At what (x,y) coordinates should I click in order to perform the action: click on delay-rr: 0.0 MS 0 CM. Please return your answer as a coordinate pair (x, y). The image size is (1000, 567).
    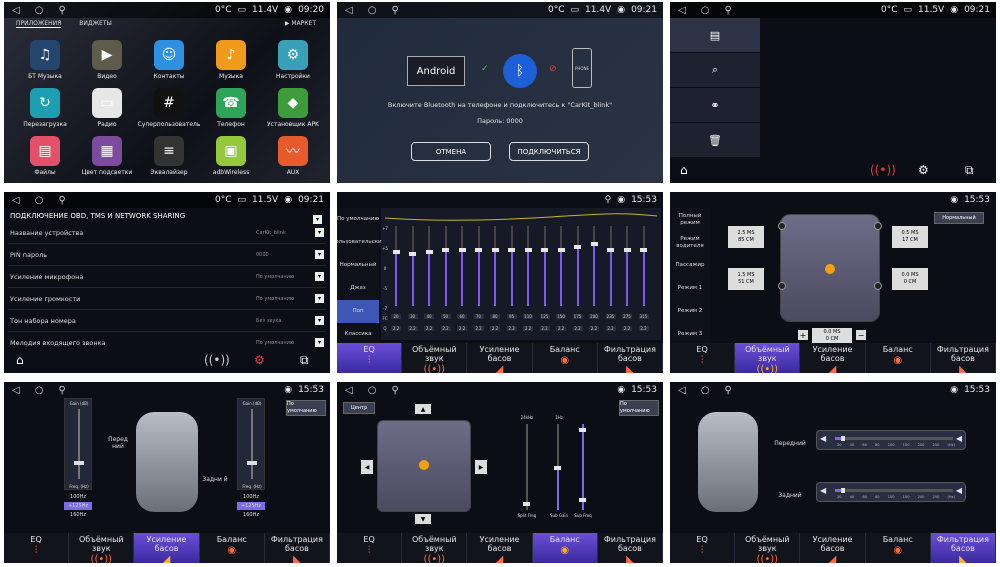
    Looking at the image, I should click on (910, 279).